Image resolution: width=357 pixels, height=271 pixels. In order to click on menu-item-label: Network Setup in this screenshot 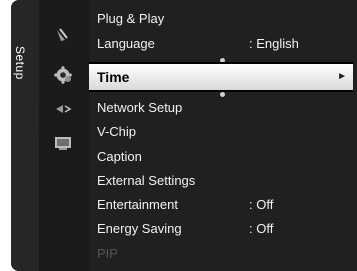, I will do `click(140, 107)`.